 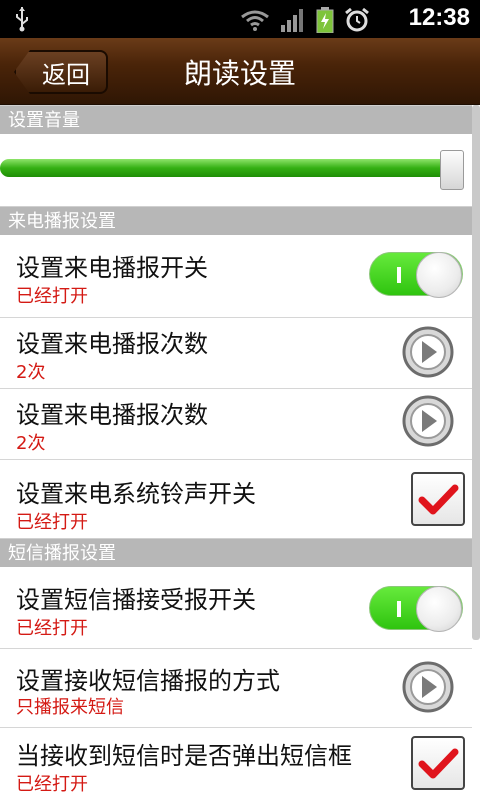 I want to click on scrollbar, so click(x=476, y=372).